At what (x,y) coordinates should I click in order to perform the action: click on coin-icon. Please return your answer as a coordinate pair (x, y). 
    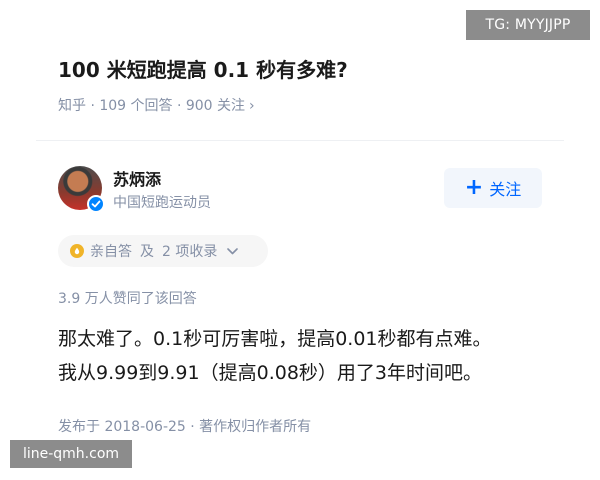
    Looking at the image, I should click on (77, 251).